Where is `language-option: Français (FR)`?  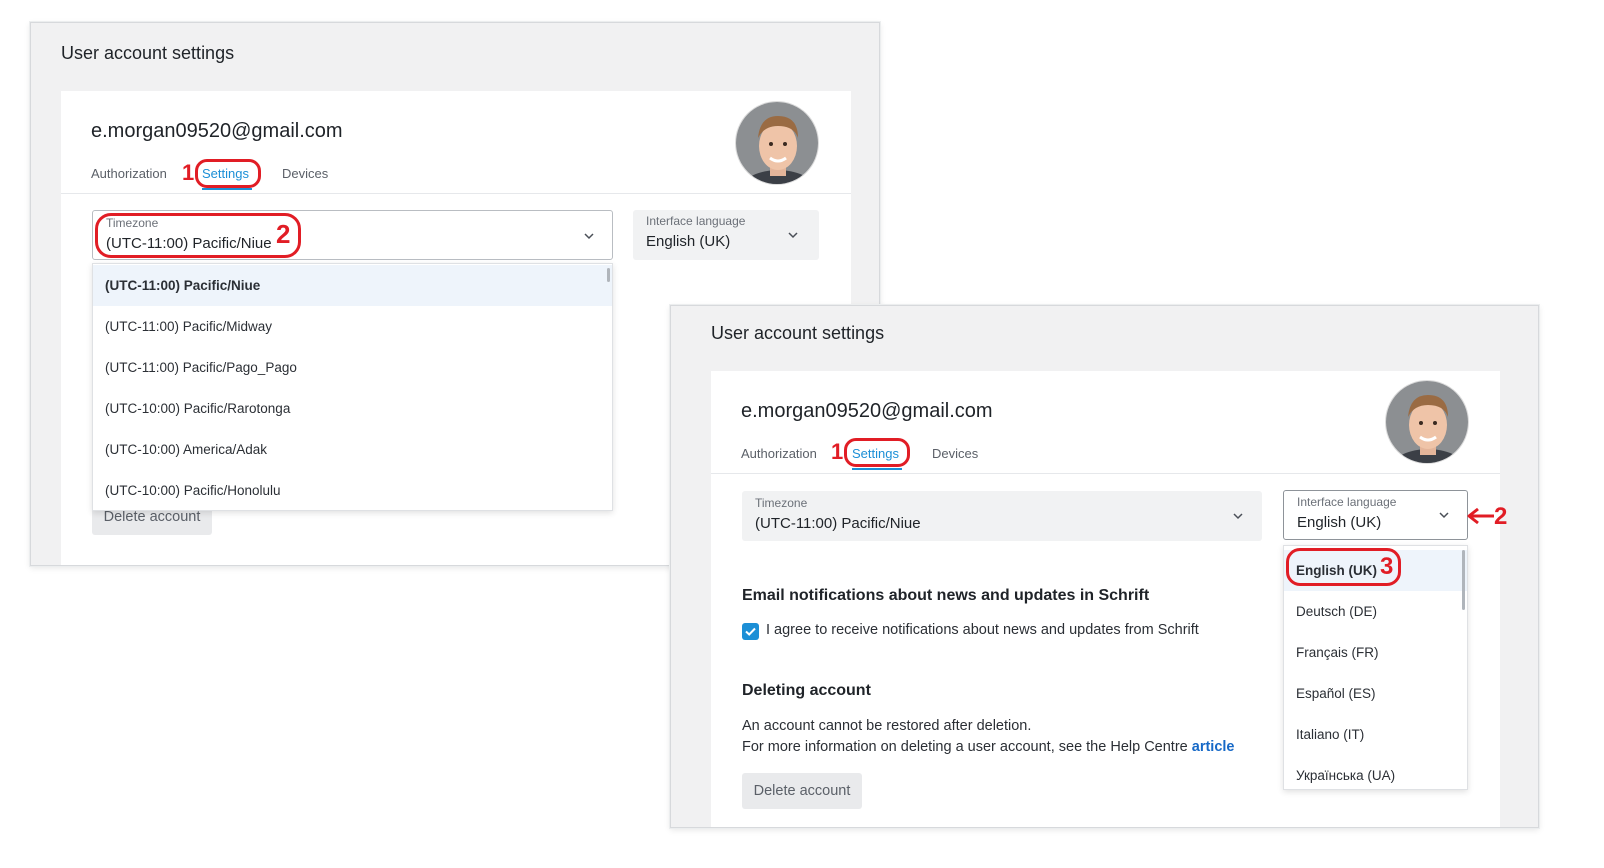
language-option: Français (FR) is located at coordinates (1375, 652).